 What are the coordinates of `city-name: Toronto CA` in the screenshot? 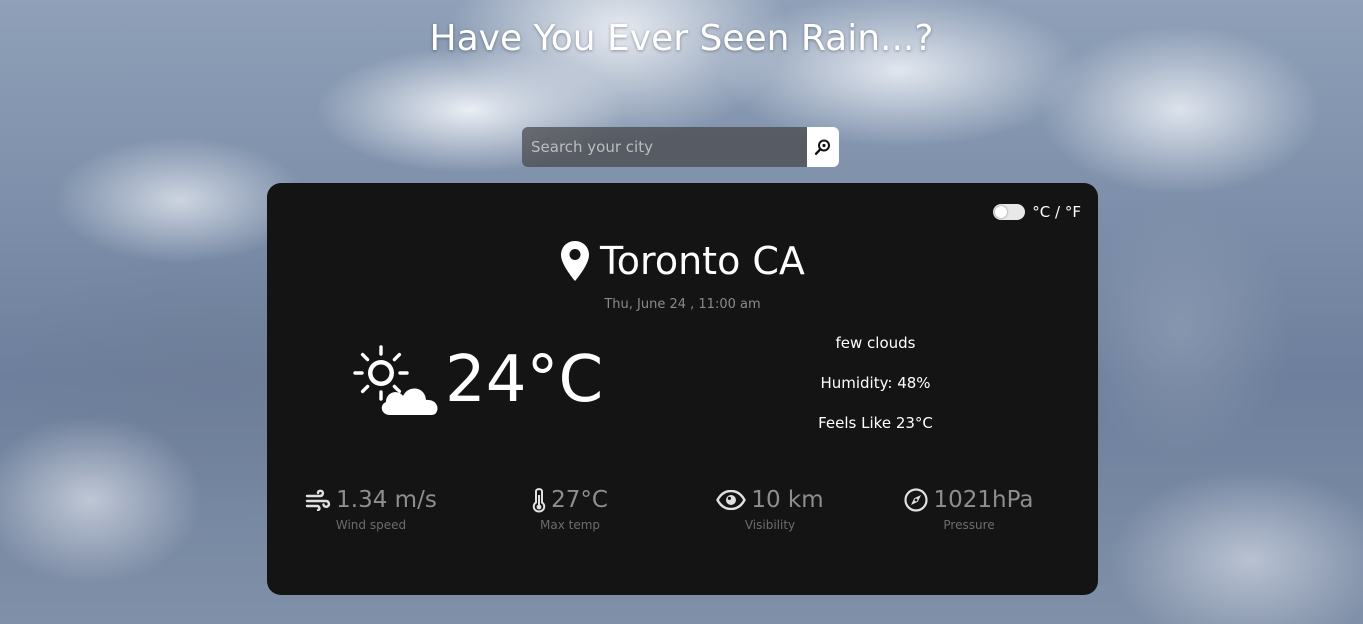 It's located at (702, 261).